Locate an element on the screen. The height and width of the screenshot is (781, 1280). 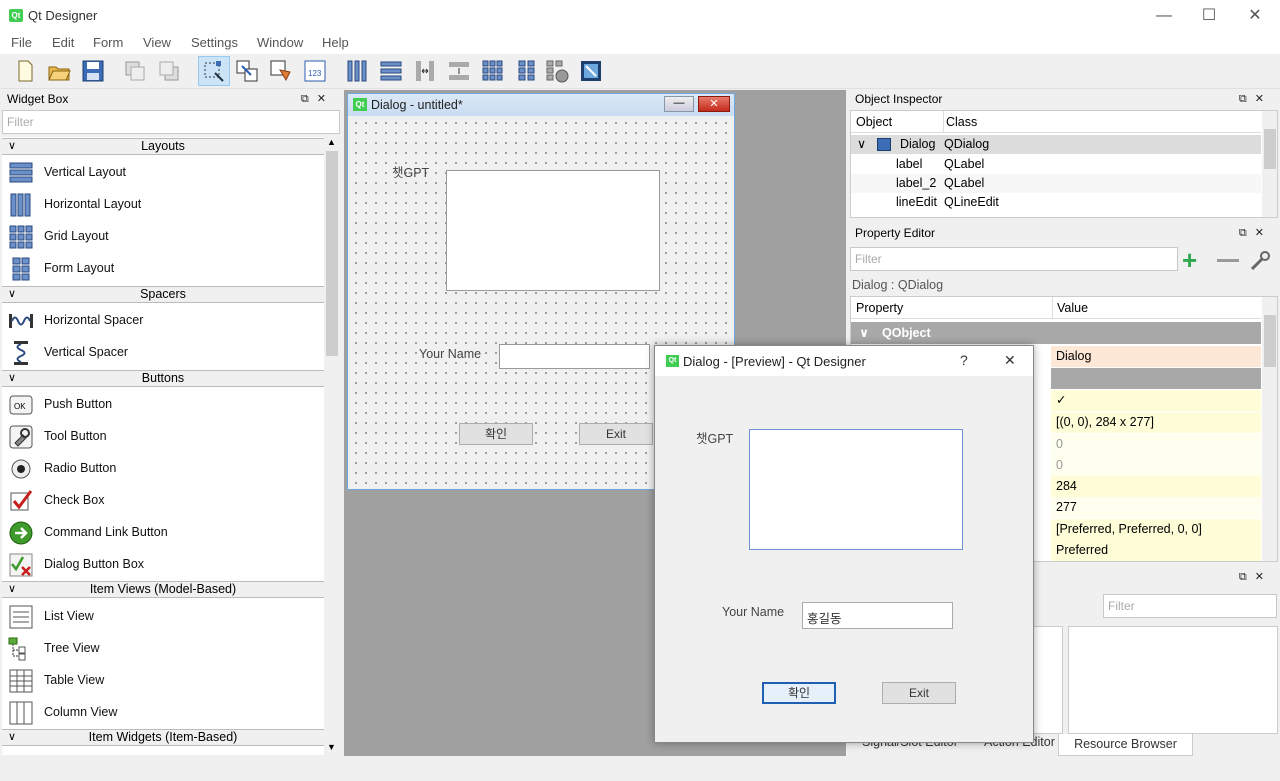
minimize-icon: — is located at coordinates (1164, 16).